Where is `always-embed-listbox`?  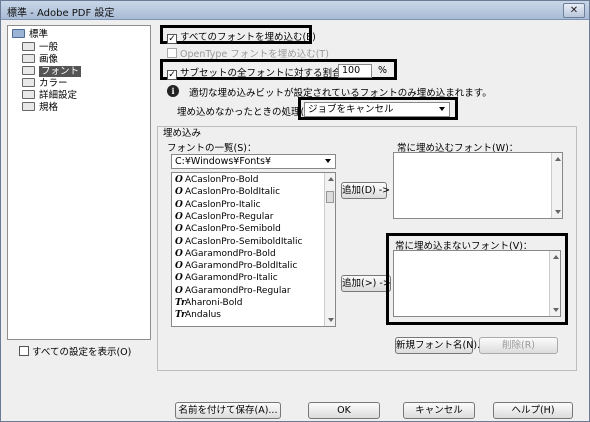
always-embed-listbox is located at coordinates (478, 185).